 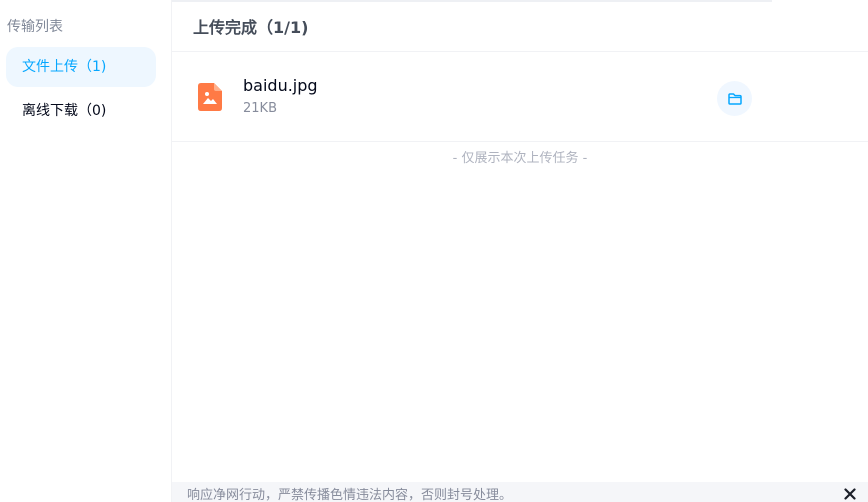 I want to click on file-name: baidu.jpg, so click(x=280, y=85).